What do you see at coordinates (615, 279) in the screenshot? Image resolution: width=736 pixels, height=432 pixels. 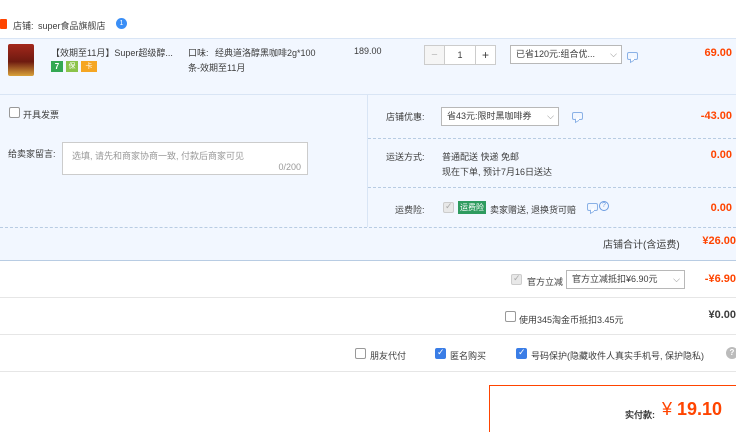 I see `direct-discount-select-value: 官方立减抵扣¥6.90元` at bounding box center [615, 279].